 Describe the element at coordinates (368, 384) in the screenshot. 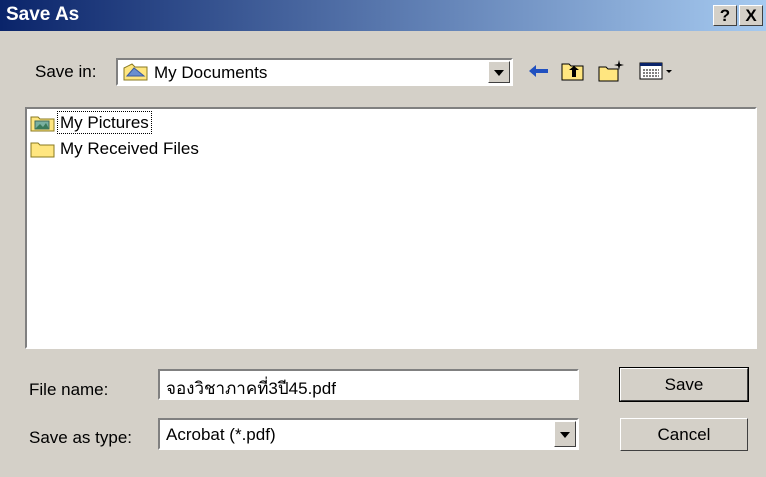

I see `file-name-input: จองวิชาภาคที่3ปี45.pdf` at that location.